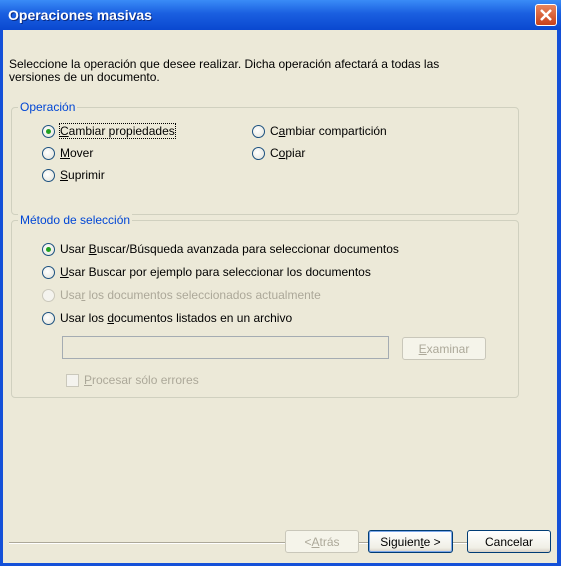  Describe the element at coordinates (288, 153) in the screenshot. I see `radio-label: Copiar` at that location.